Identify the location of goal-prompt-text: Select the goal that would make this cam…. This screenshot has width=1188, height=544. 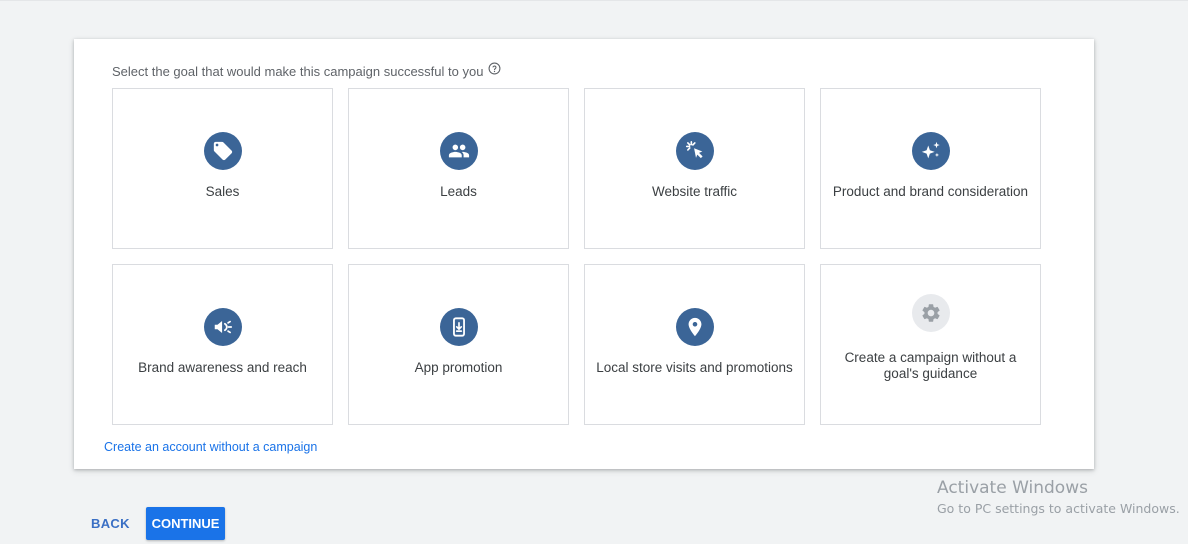
(298, 71).